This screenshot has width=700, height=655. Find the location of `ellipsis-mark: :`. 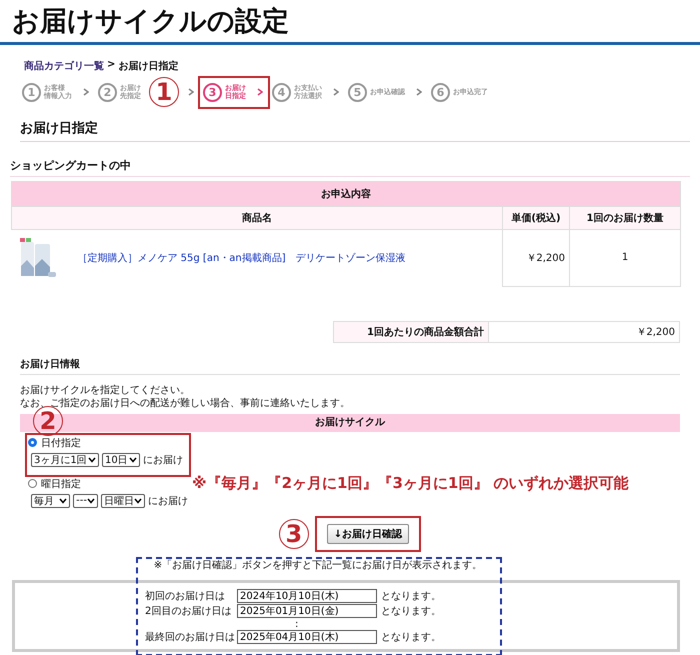

ellipsis-mark: : is located at coordinates (296, 624).